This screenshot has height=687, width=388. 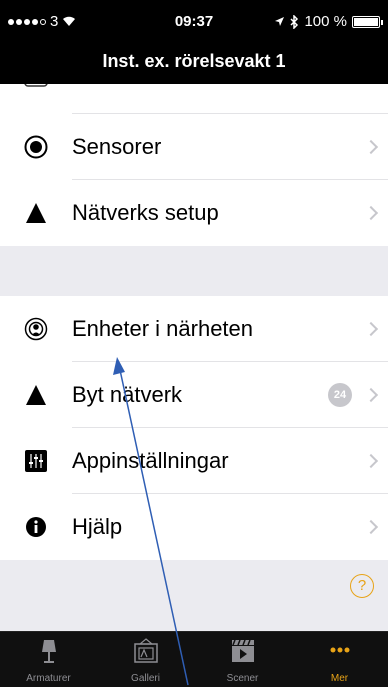 I want to click on section-divider, so click(x=194, y=271).